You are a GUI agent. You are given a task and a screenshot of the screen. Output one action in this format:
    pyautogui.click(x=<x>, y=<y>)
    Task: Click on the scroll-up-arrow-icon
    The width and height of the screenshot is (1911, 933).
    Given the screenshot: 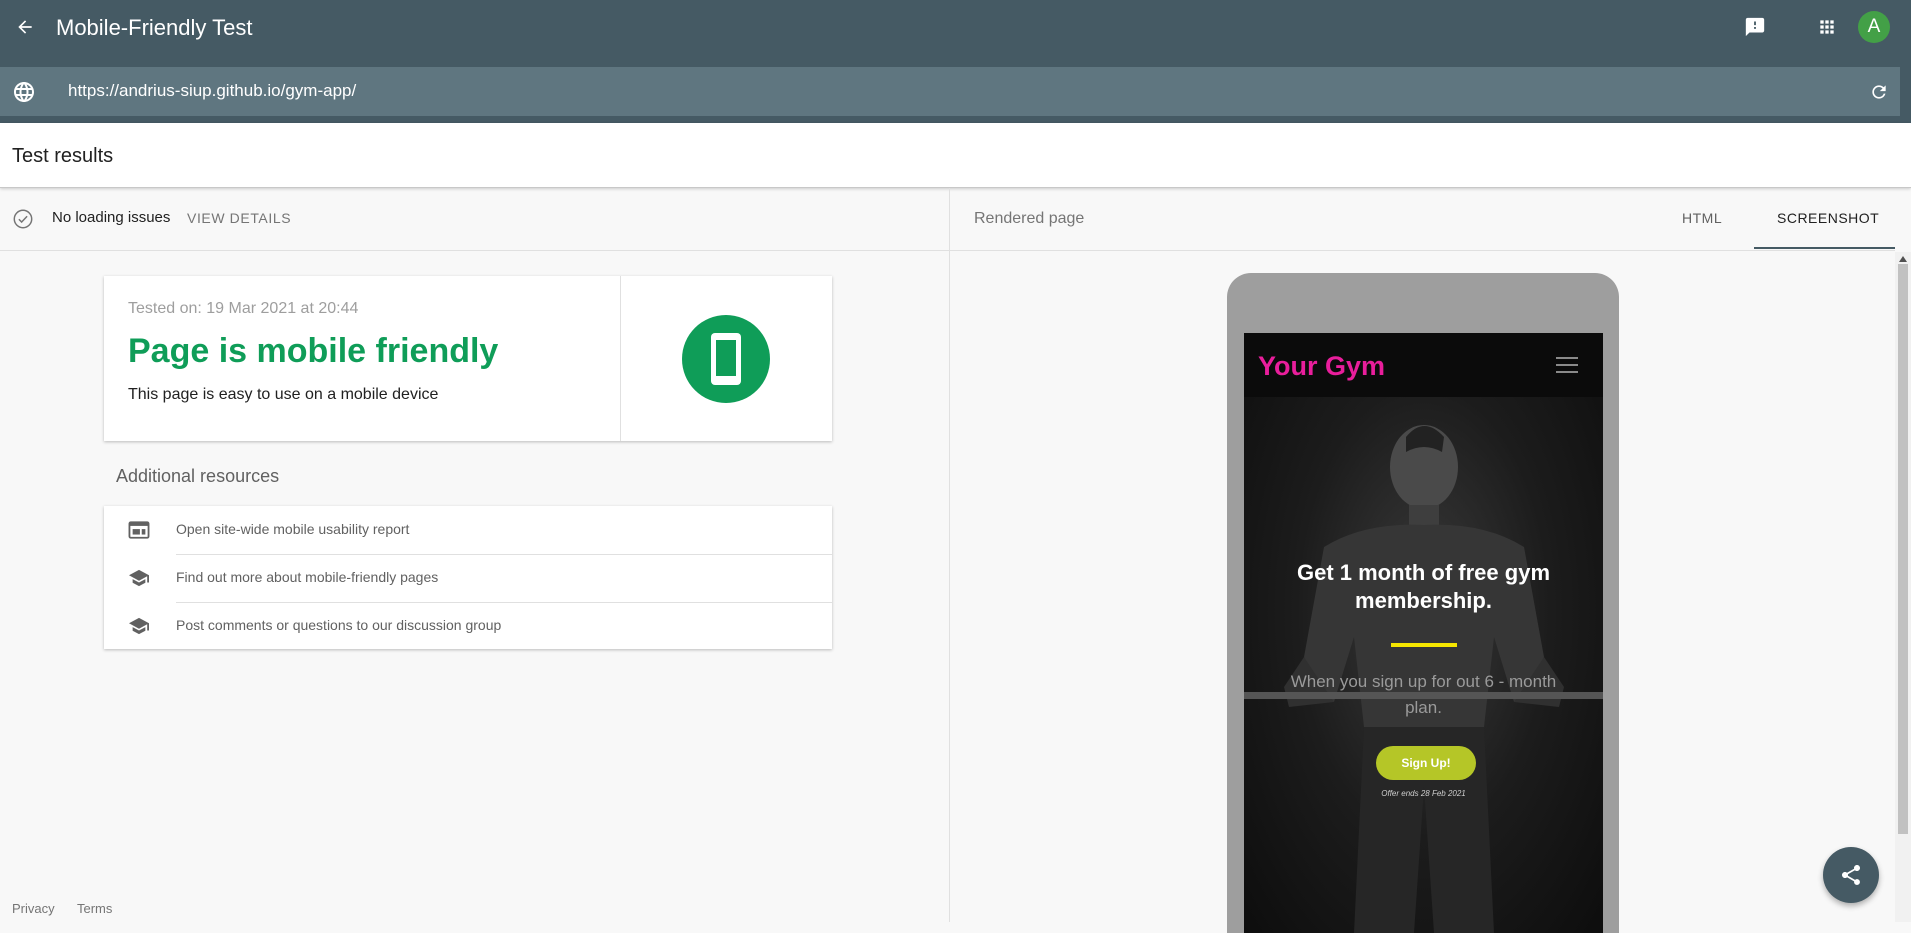 What is the action you would take?
    pyautogui.click(x=1903, y=259)
    